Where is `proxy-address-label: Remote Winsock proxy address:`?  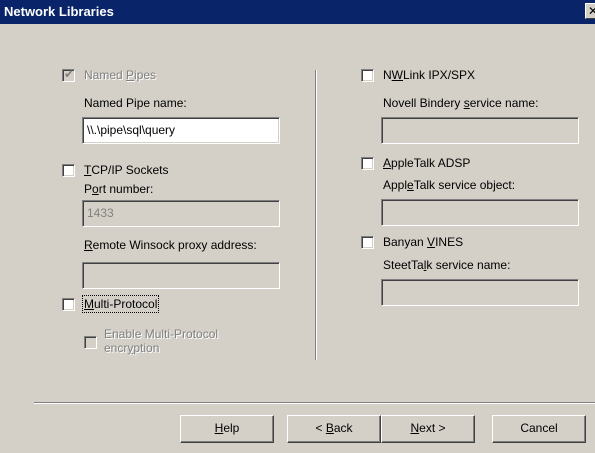
proxy-address-label: Remote Winsock proxy address: is located at coordinates (170, 245).